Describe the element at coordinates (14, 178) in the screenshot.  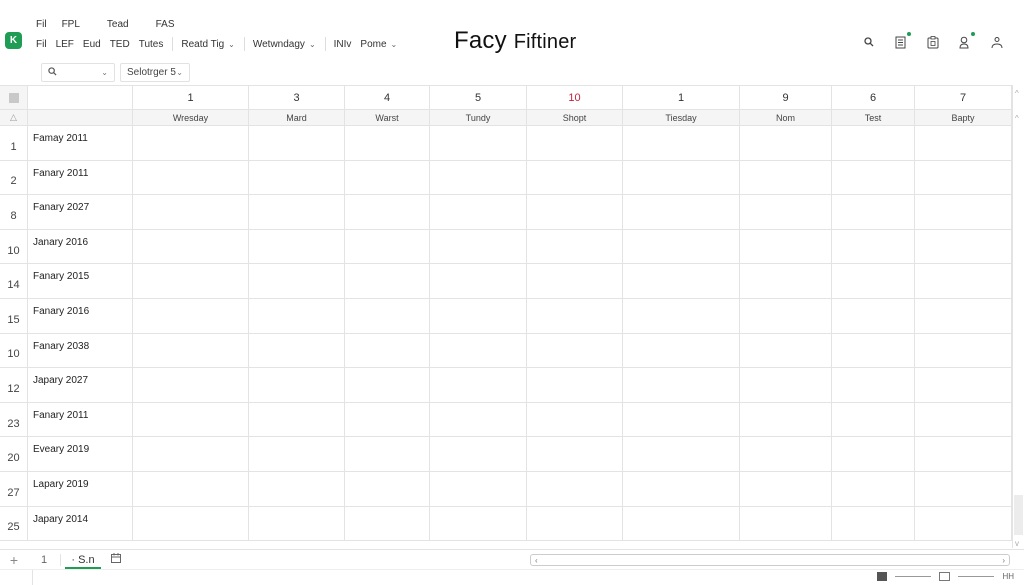
I see `row-number: 2` at that location.